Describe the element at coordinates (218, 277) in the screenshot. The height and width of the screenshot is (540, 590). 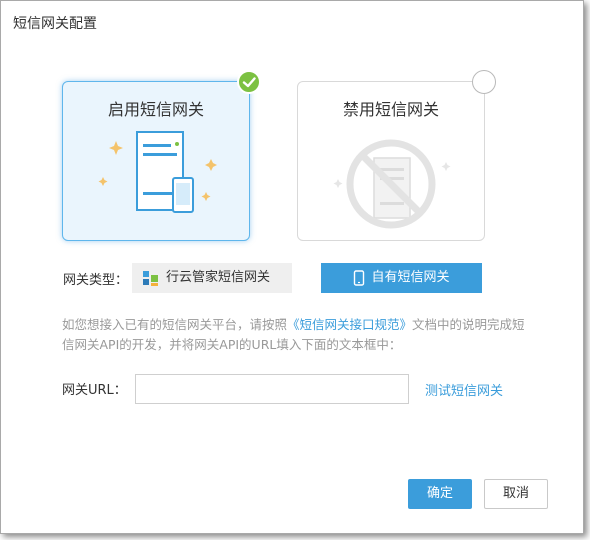
I see `yunguan-gateway-label: 行云管家短信网关` at that location.